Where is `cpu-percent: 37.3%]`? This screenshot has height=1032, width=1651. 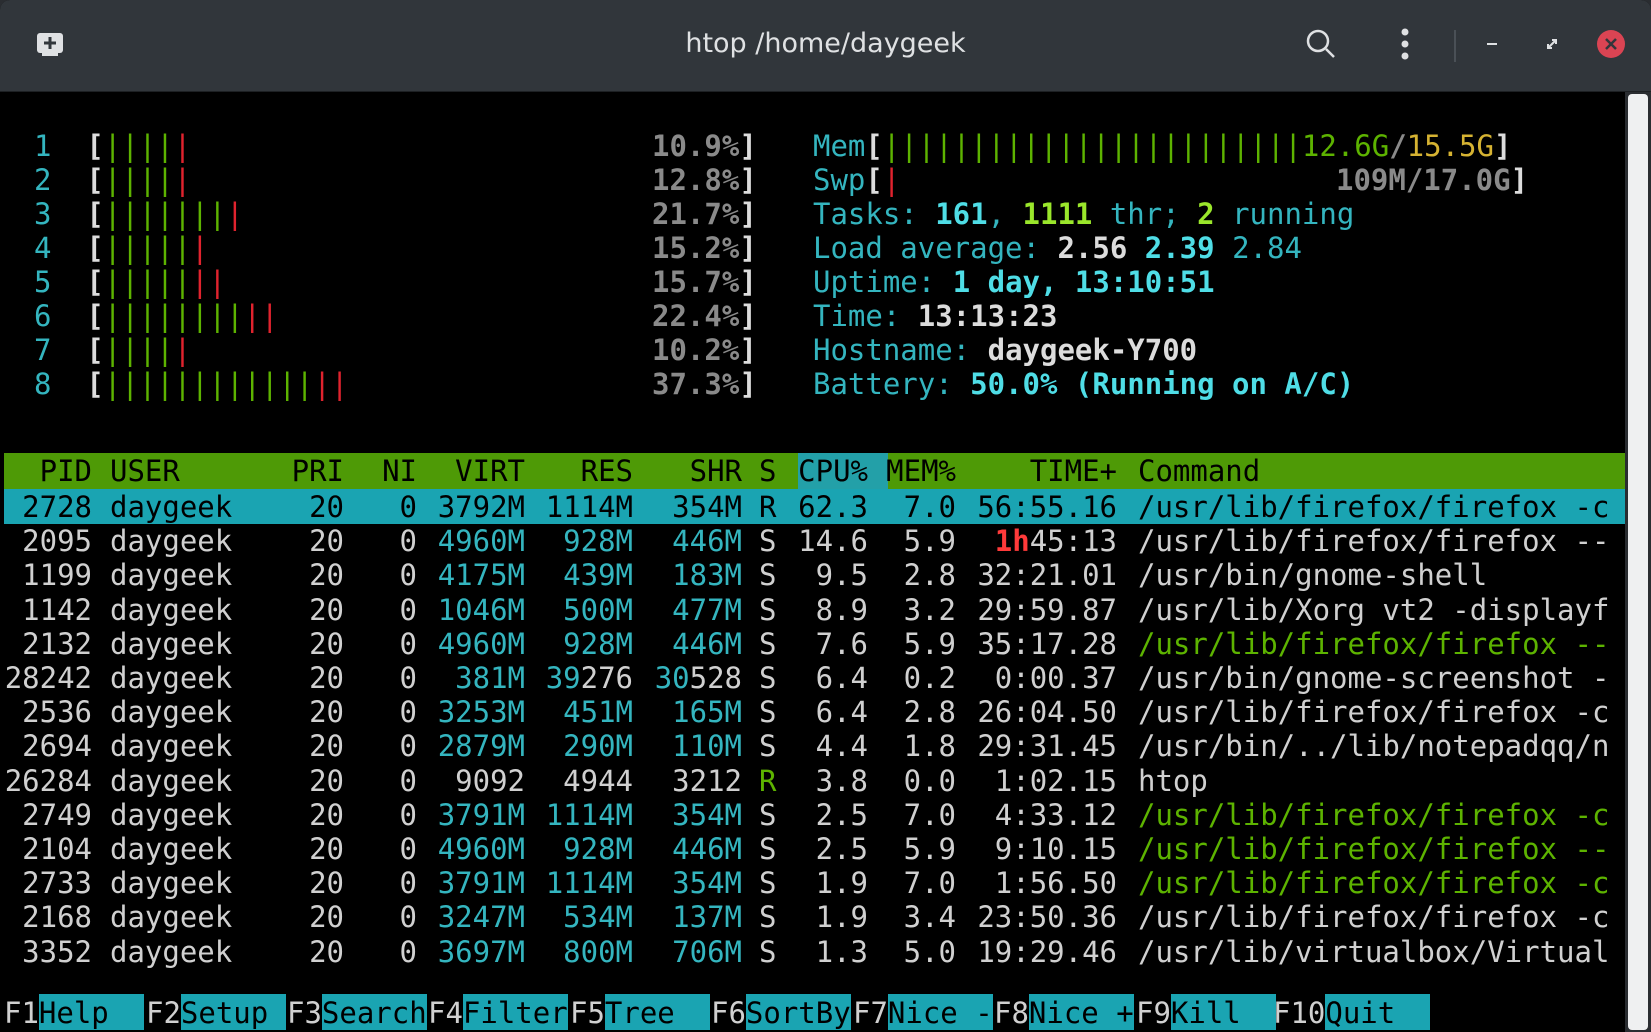 cpu-percent: 37.3%] is located at coordinates (704, 384).